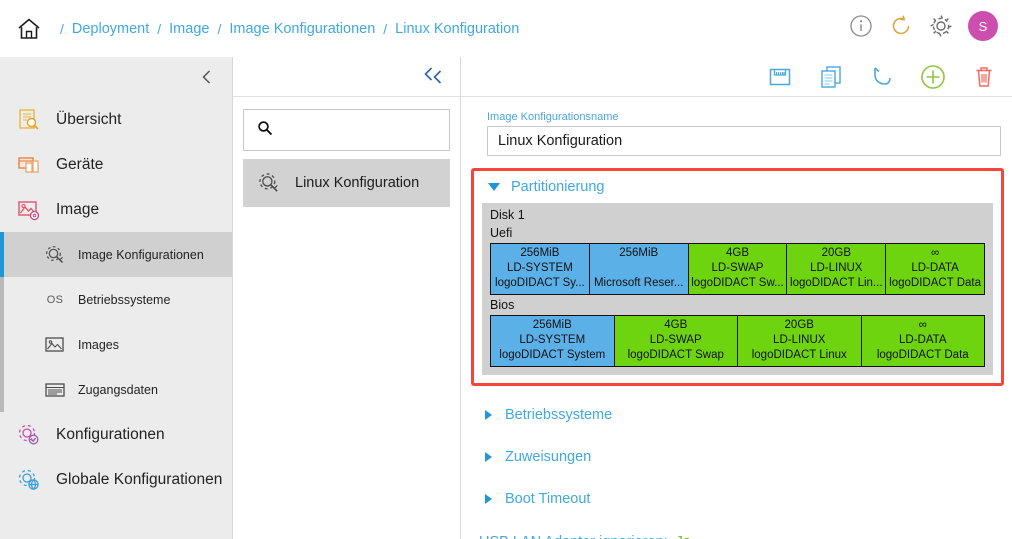 The width and height of the screenshot is (1012, 539). I want to click on partition-block: 256MiB LD-SYSTEM logoDIDACT System, so click(553, 341).